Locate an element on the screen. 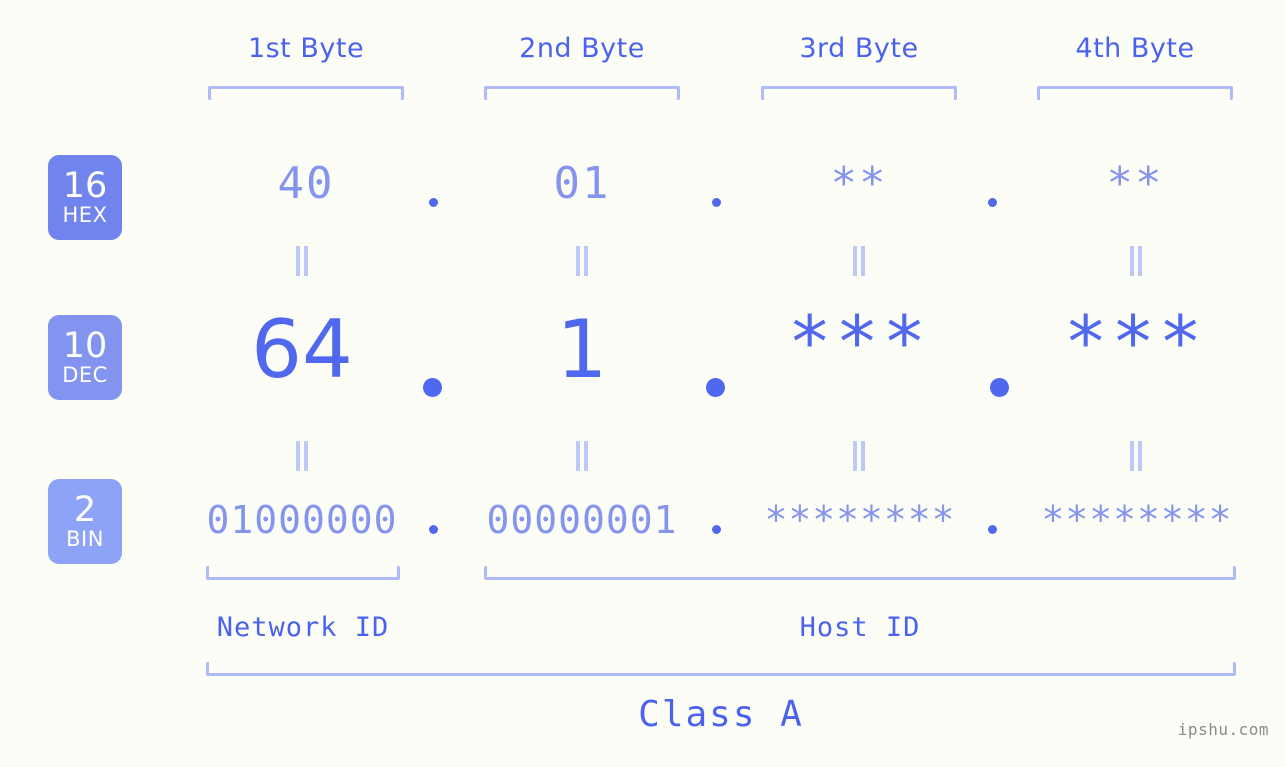  dec-octet-3: *** is located at coordinates (859, 342).